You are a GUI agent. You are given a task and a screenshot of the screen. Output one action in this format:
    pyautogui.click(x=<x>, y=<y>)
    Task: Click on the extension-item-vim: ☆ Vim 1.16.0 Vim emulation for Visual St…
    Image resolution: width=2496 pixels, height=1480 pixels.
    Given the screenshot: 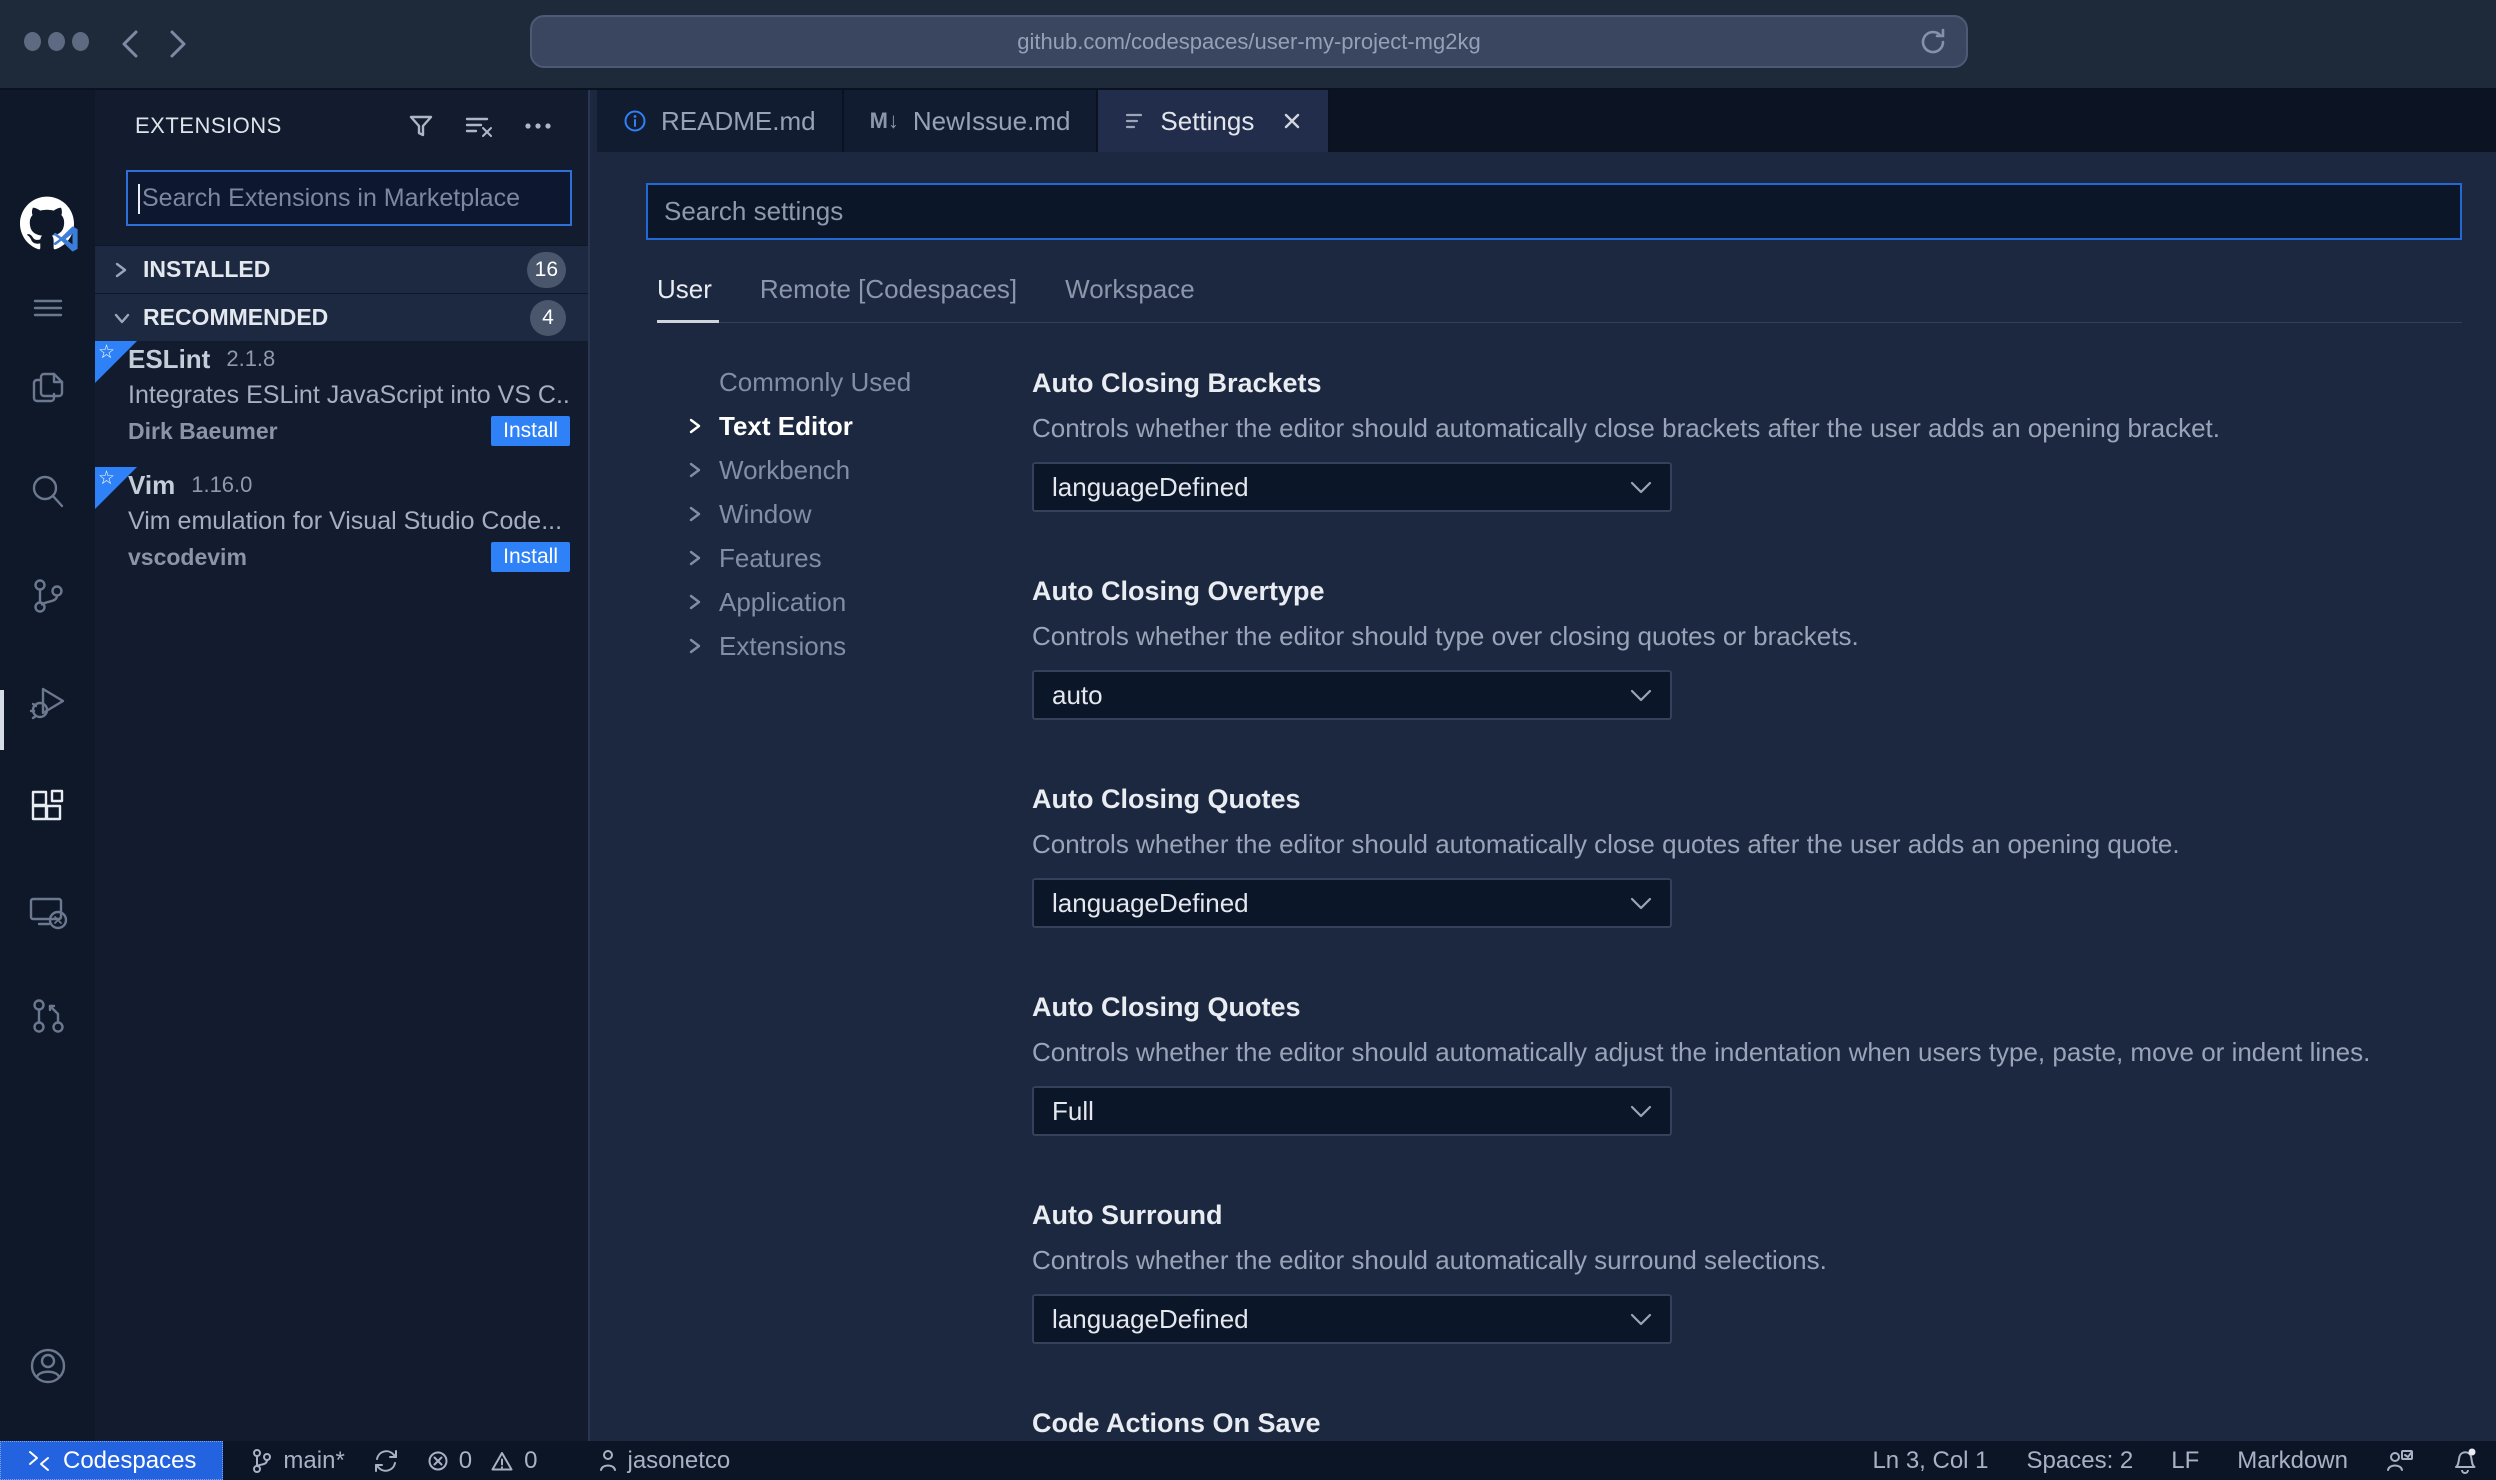 What is the action you would take?
    pyautogui.click(x=341, y=528)
    